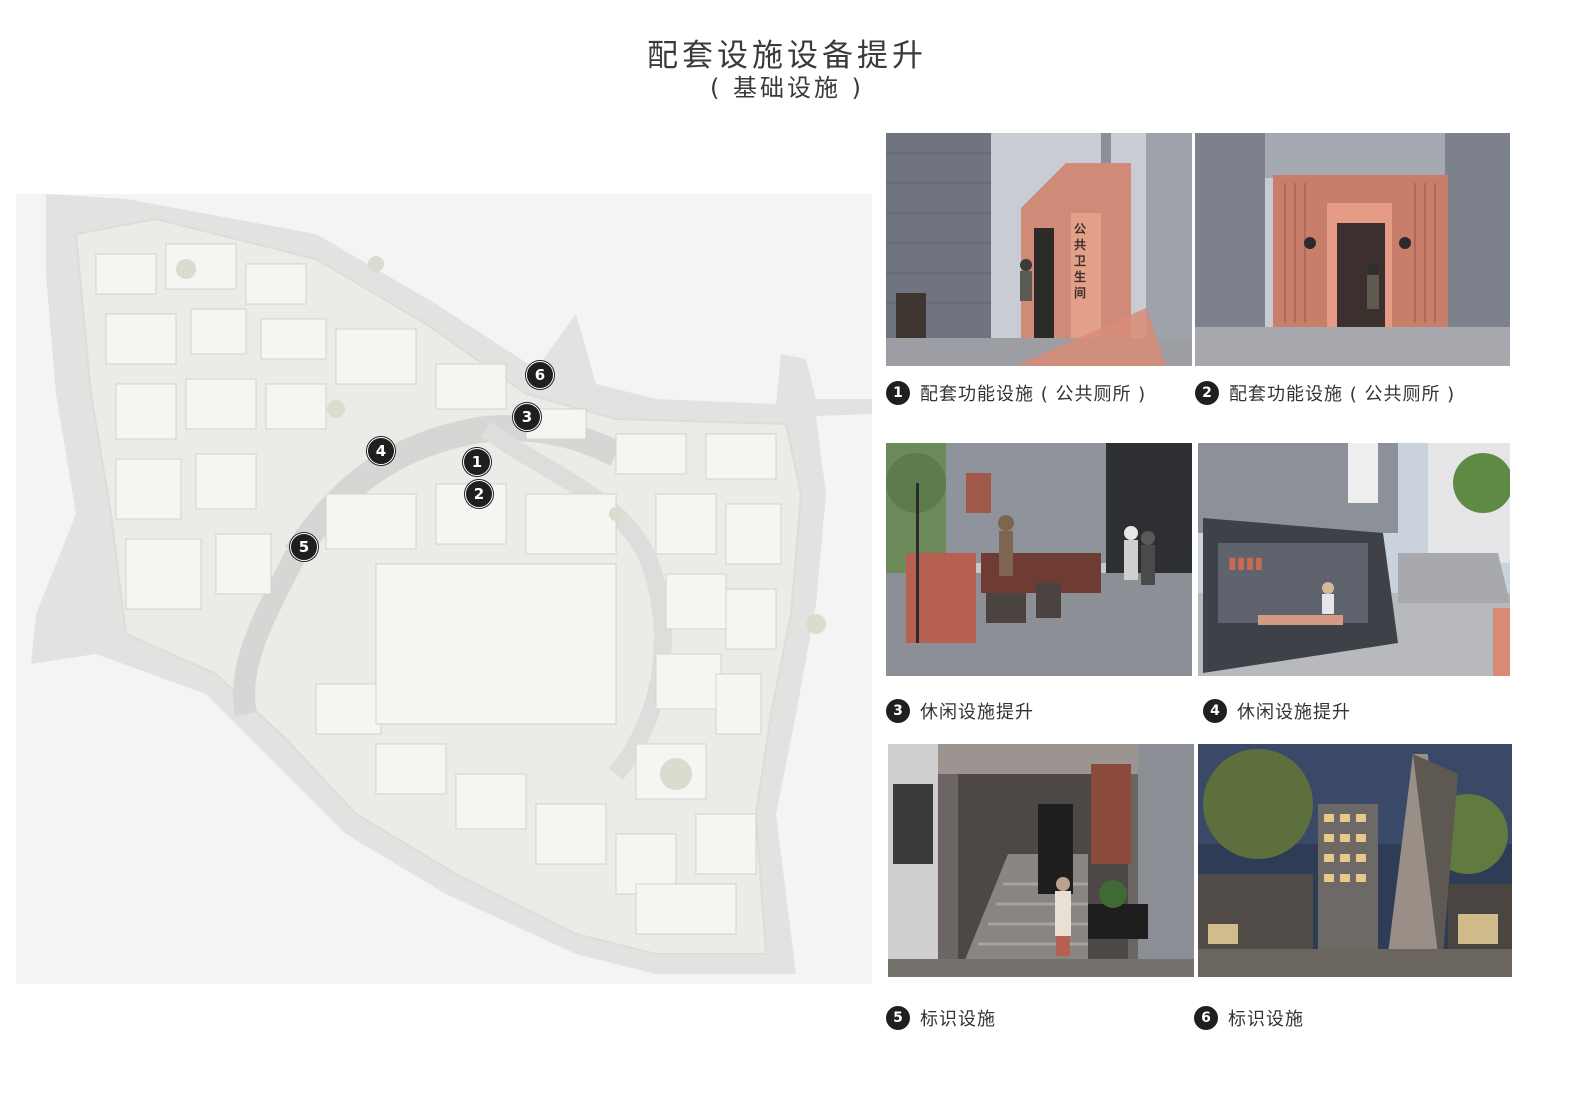 The width and height of the screenshot is (1574, 1112). I want to click on caption-number-1: 1, so click(898, 393).